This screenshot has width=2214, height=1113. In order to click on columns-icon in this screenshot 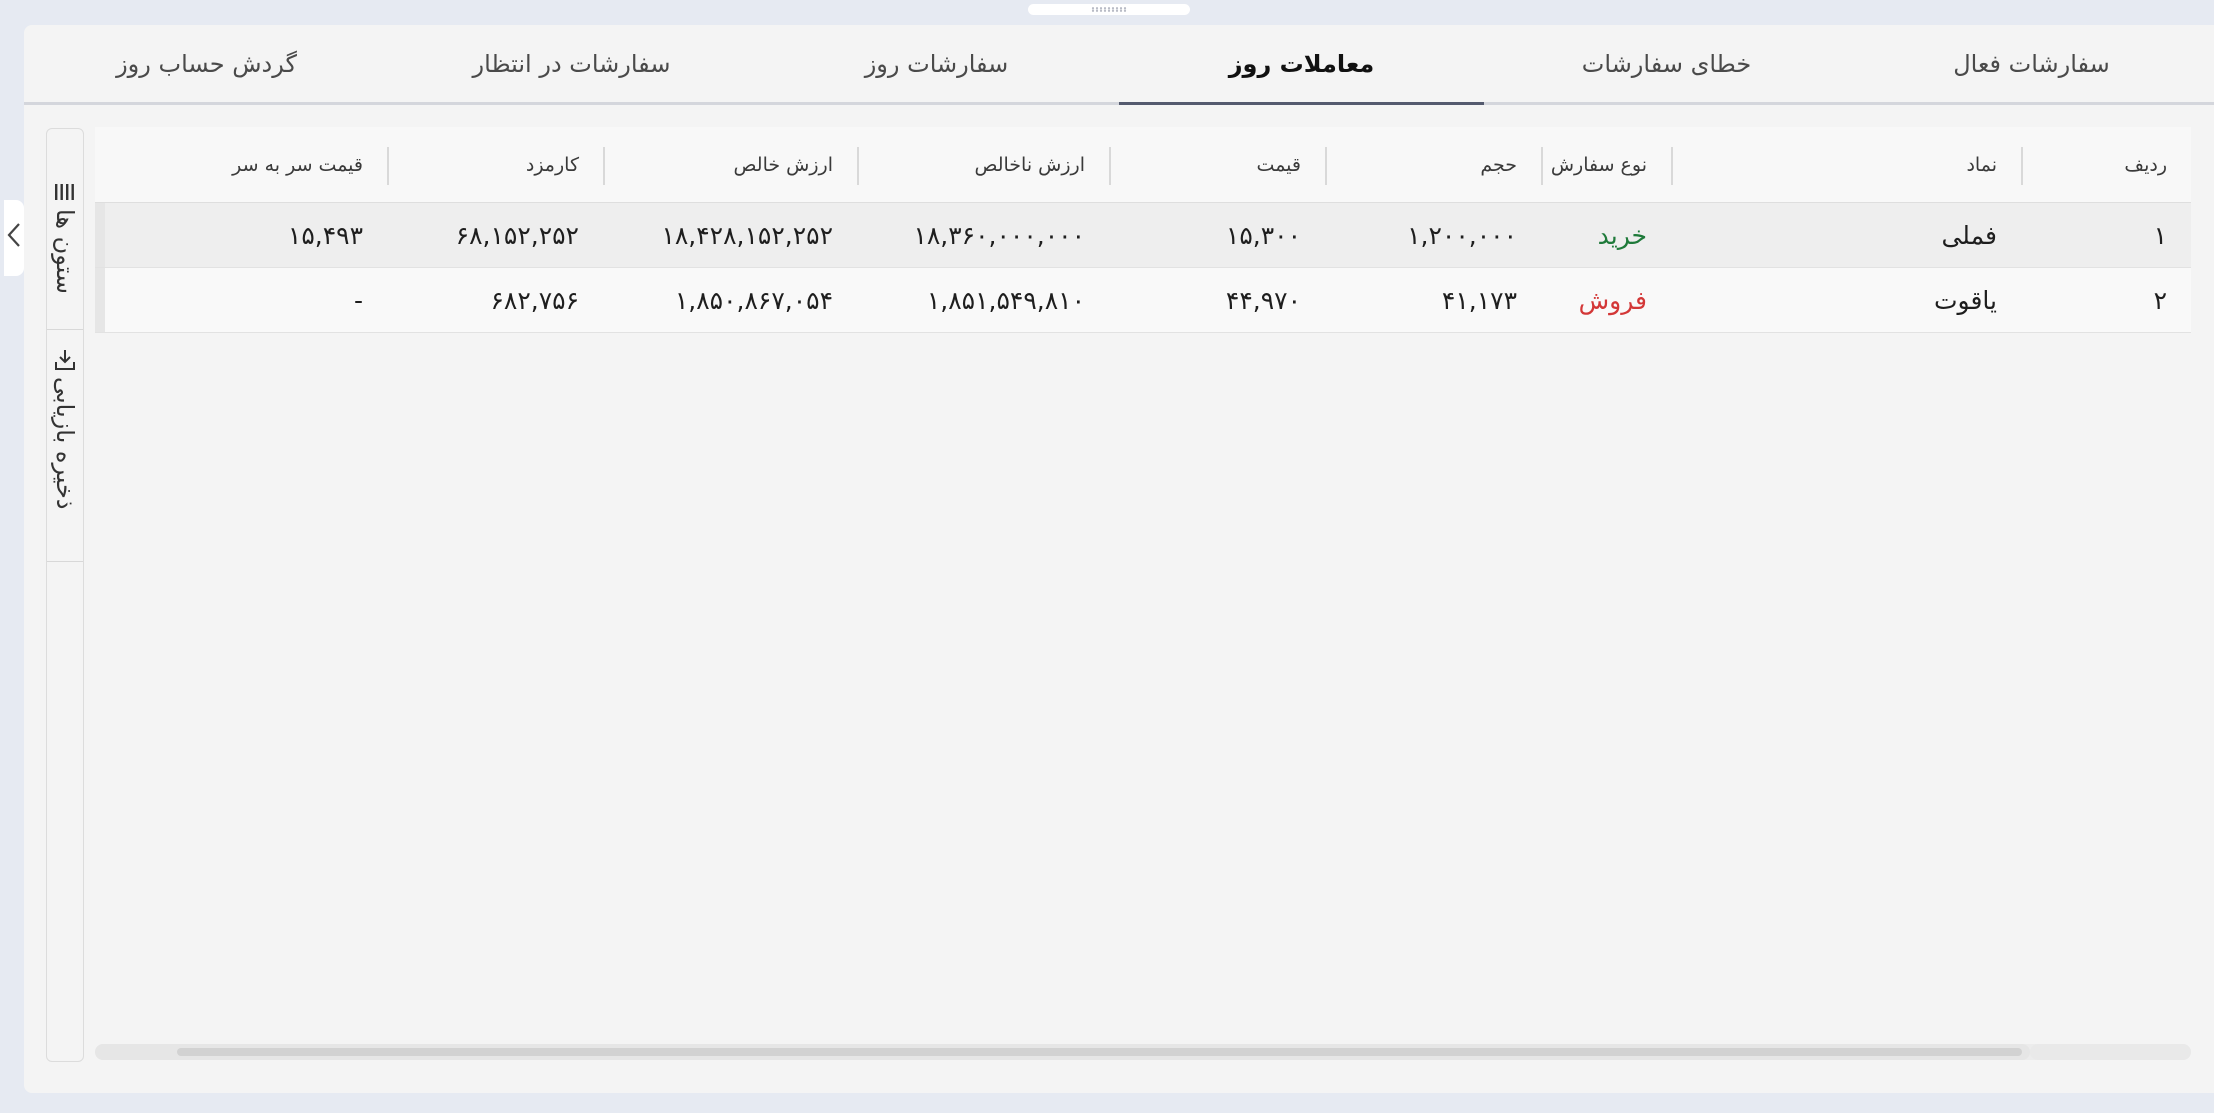, I will do `click(65, 192)`.